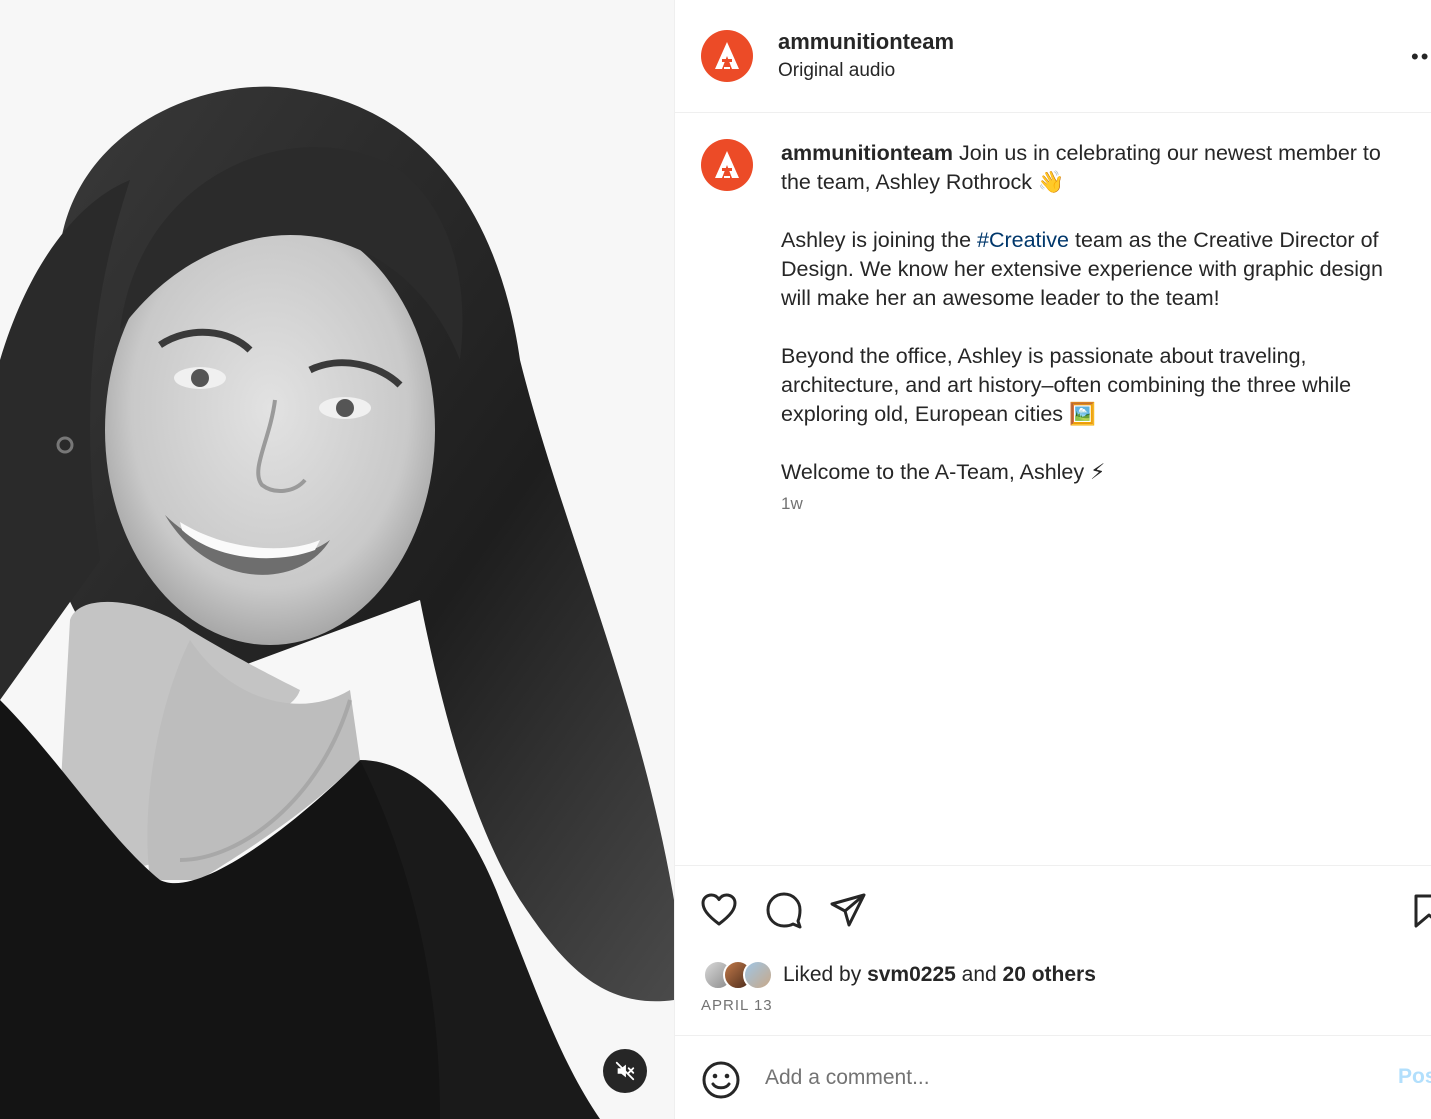 This screenshot has width=1431, height=1119. What do you see at coordinates (866, 42) in the screenshot?
I see `header-username: ammunitionteam` at bounding box center [866, 42].